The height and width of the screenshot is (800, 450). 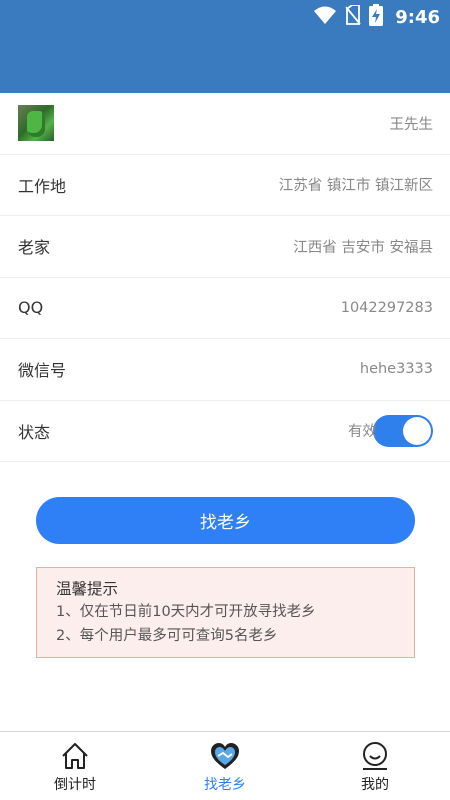 What do you see at coordinates (375, 756) in the screenshot?
I see `profile-face-icon` at bounding box center [375, 756].